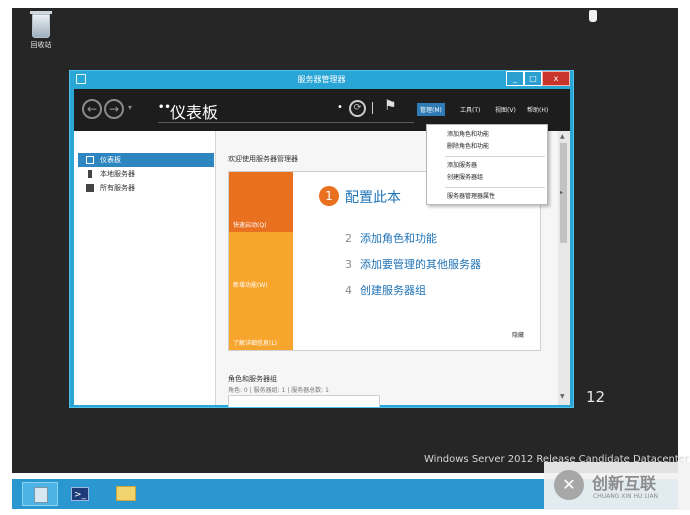 This screenshot has width=690, height=515. I want to click on step-text: 添加要管理的其他服务器, so click(420, 264).